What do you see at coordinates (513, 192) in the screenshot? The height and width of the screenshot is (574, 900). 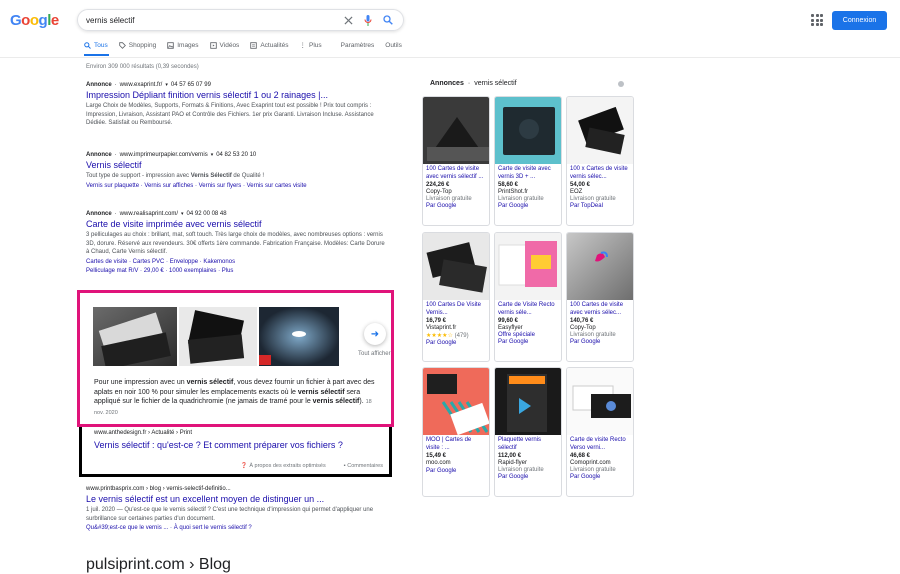 I see `product-info: PrintShot.fr` at bounding box center [513, 192].